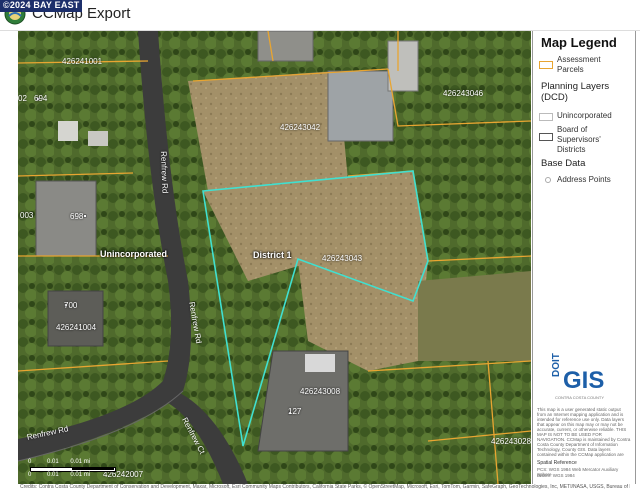  What do you see at coordinates (546, 65) in the screenshot?
I see `assessment-parcel-swatch` at bounding box center [546, 65].